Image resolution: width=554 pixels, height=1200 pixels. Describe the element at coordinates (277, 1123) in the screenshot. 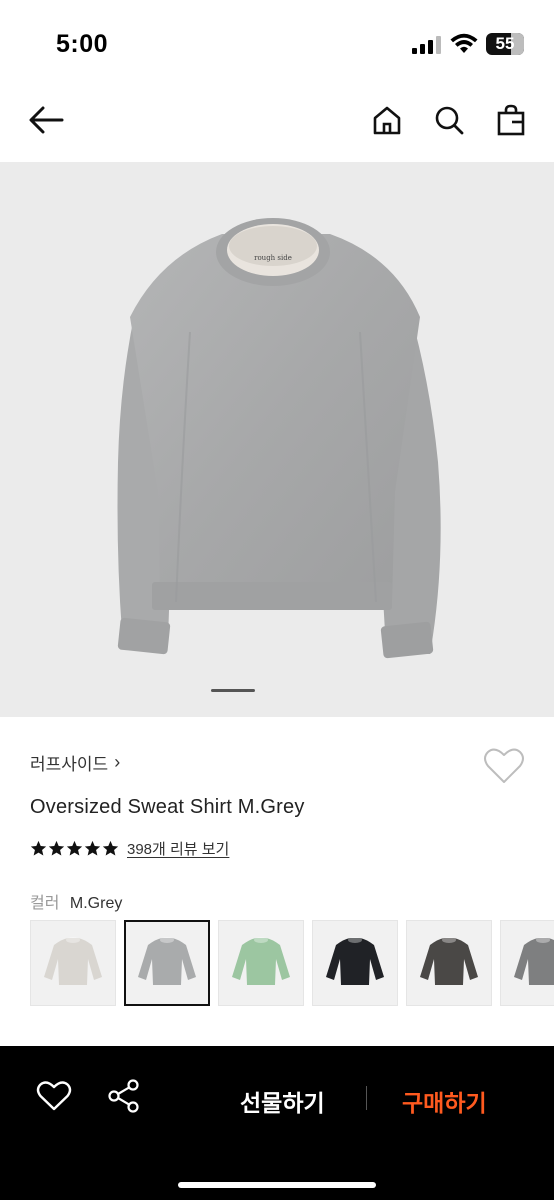

I see `bottom-action-bar: 선물하기 구매하기` at that location.